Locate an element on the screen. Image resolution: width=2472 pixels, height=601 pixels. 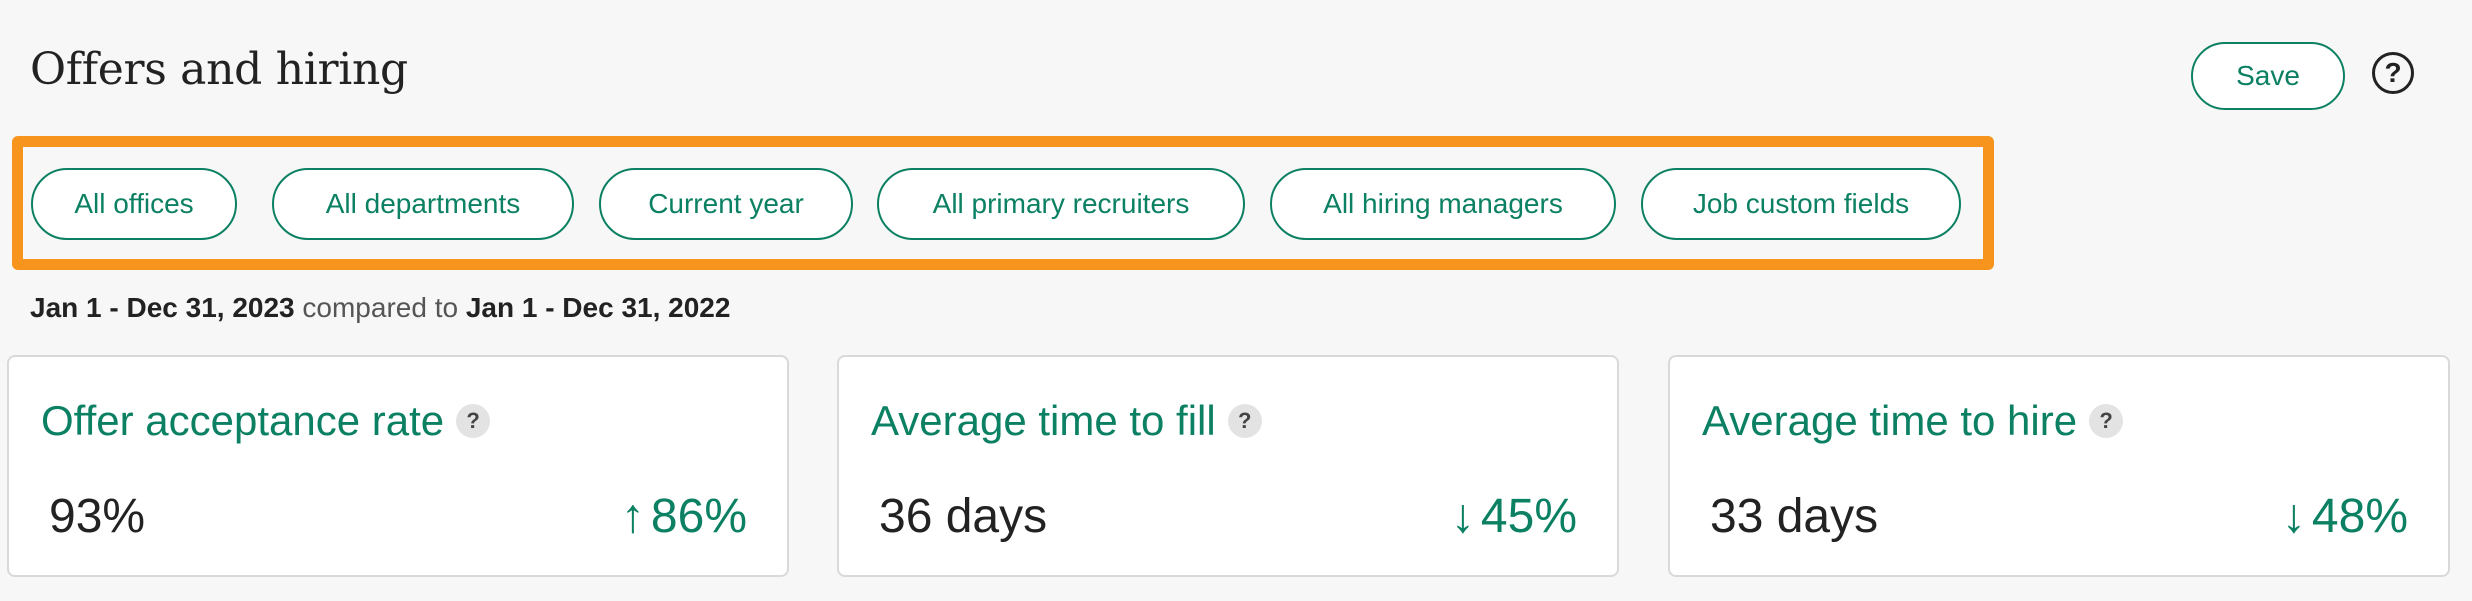
metric-value: 93% is located at coordinates (97, 516).